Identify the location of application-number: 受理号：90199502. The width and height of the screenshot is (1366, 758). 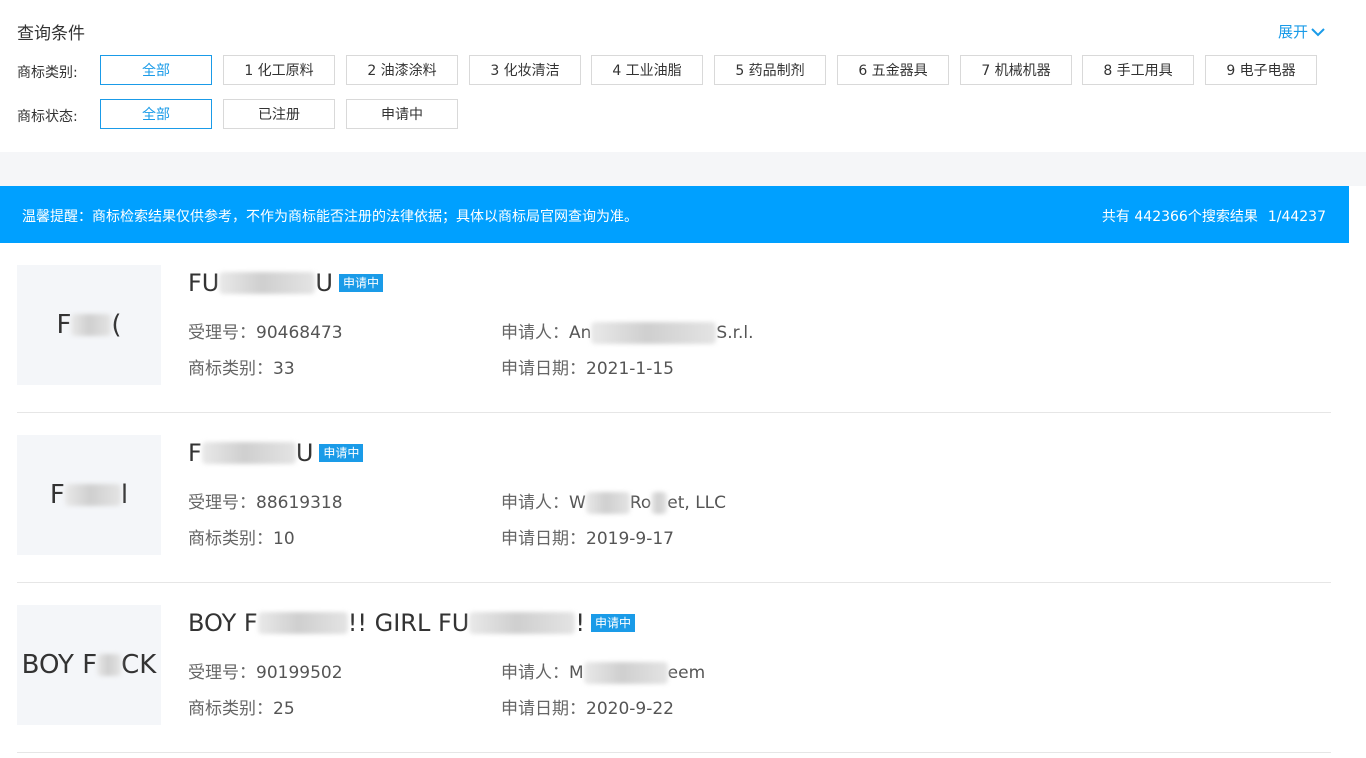
(265, 673).